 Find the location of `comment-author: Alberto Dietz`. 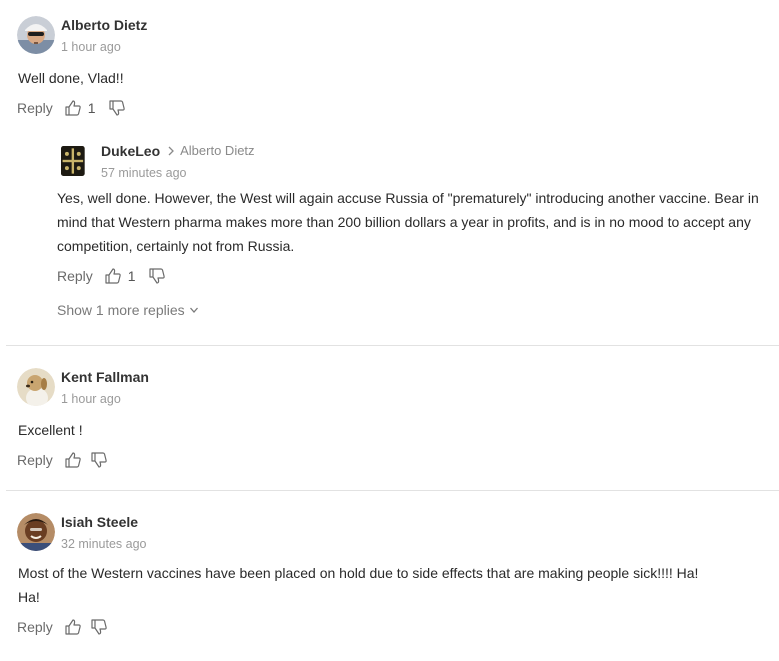

comment-author: Alberto Dietz is located at coordinates (104, 25).